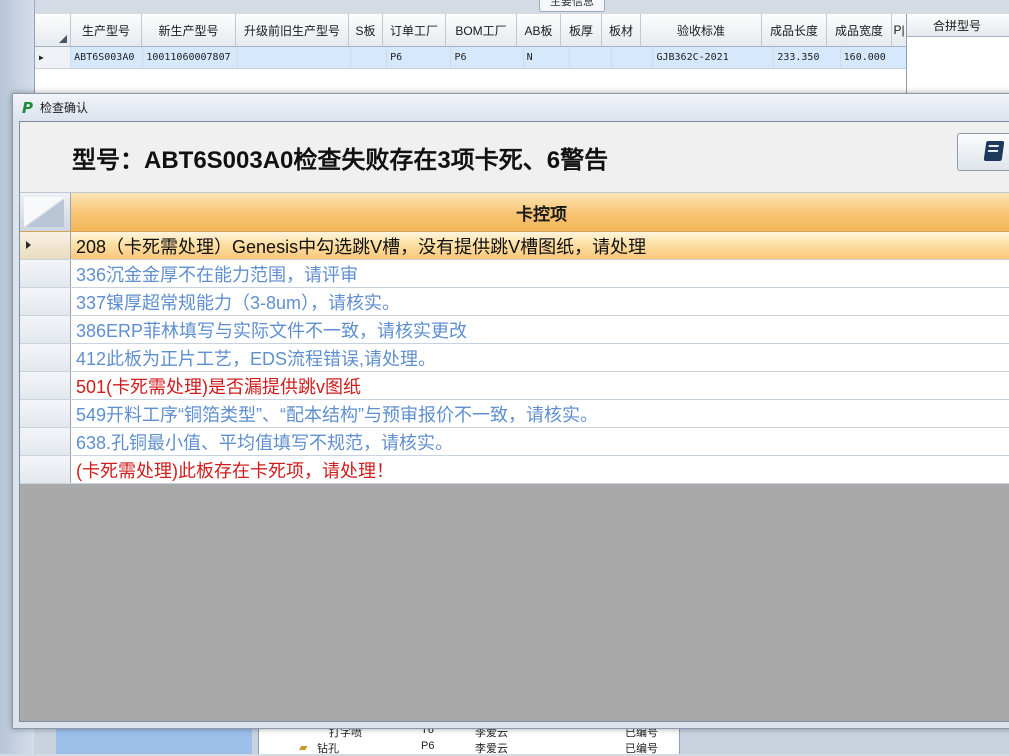  What do you see at coordinates (572, 6) in the screenshot?
I see `tab-main-info: 主要信息` at bounding box center [572, 6].